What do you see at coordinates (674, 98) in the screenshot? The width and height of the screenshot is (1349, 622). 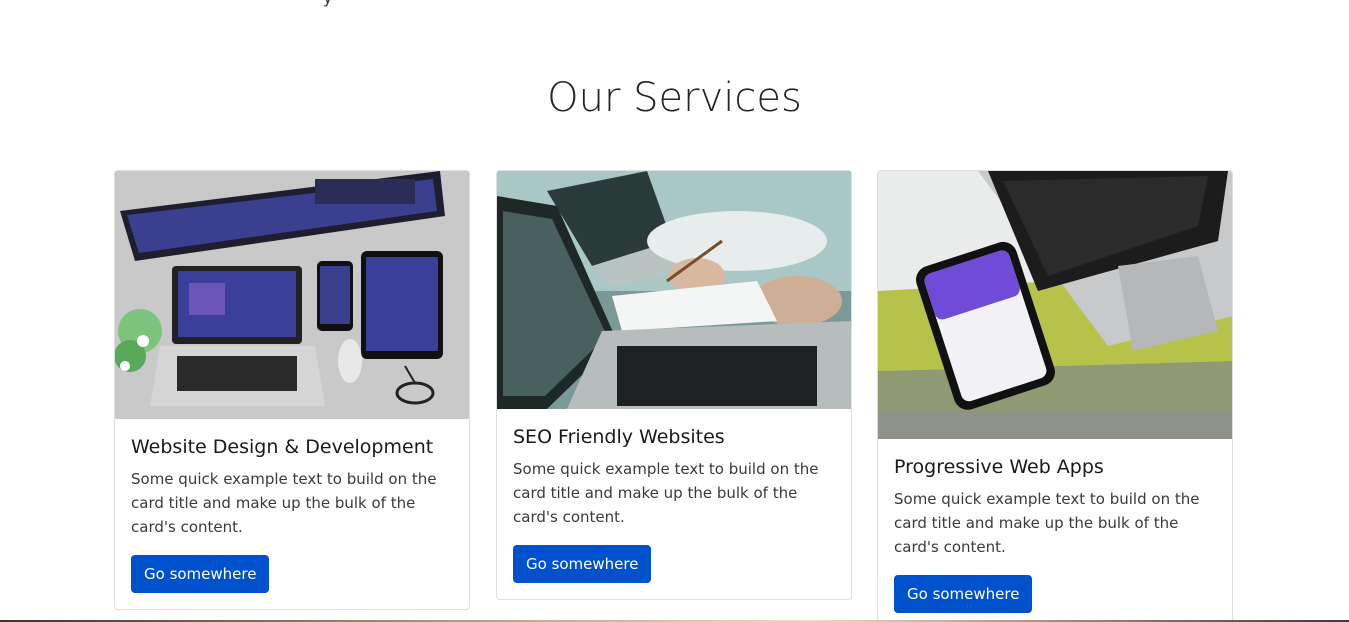 I see `section-title: Our Services` at bounding box center [674, 98].